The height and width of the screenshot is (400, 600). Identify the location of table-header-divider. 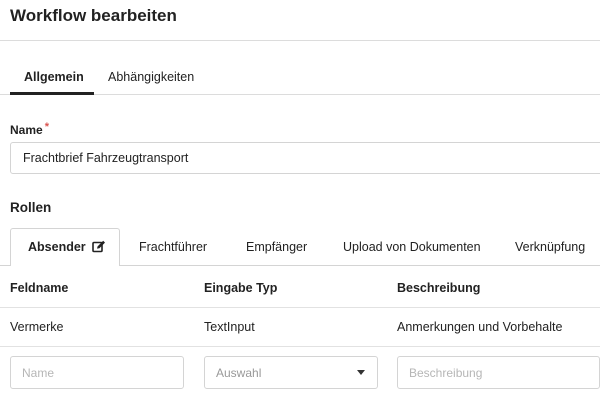
(300, 307).